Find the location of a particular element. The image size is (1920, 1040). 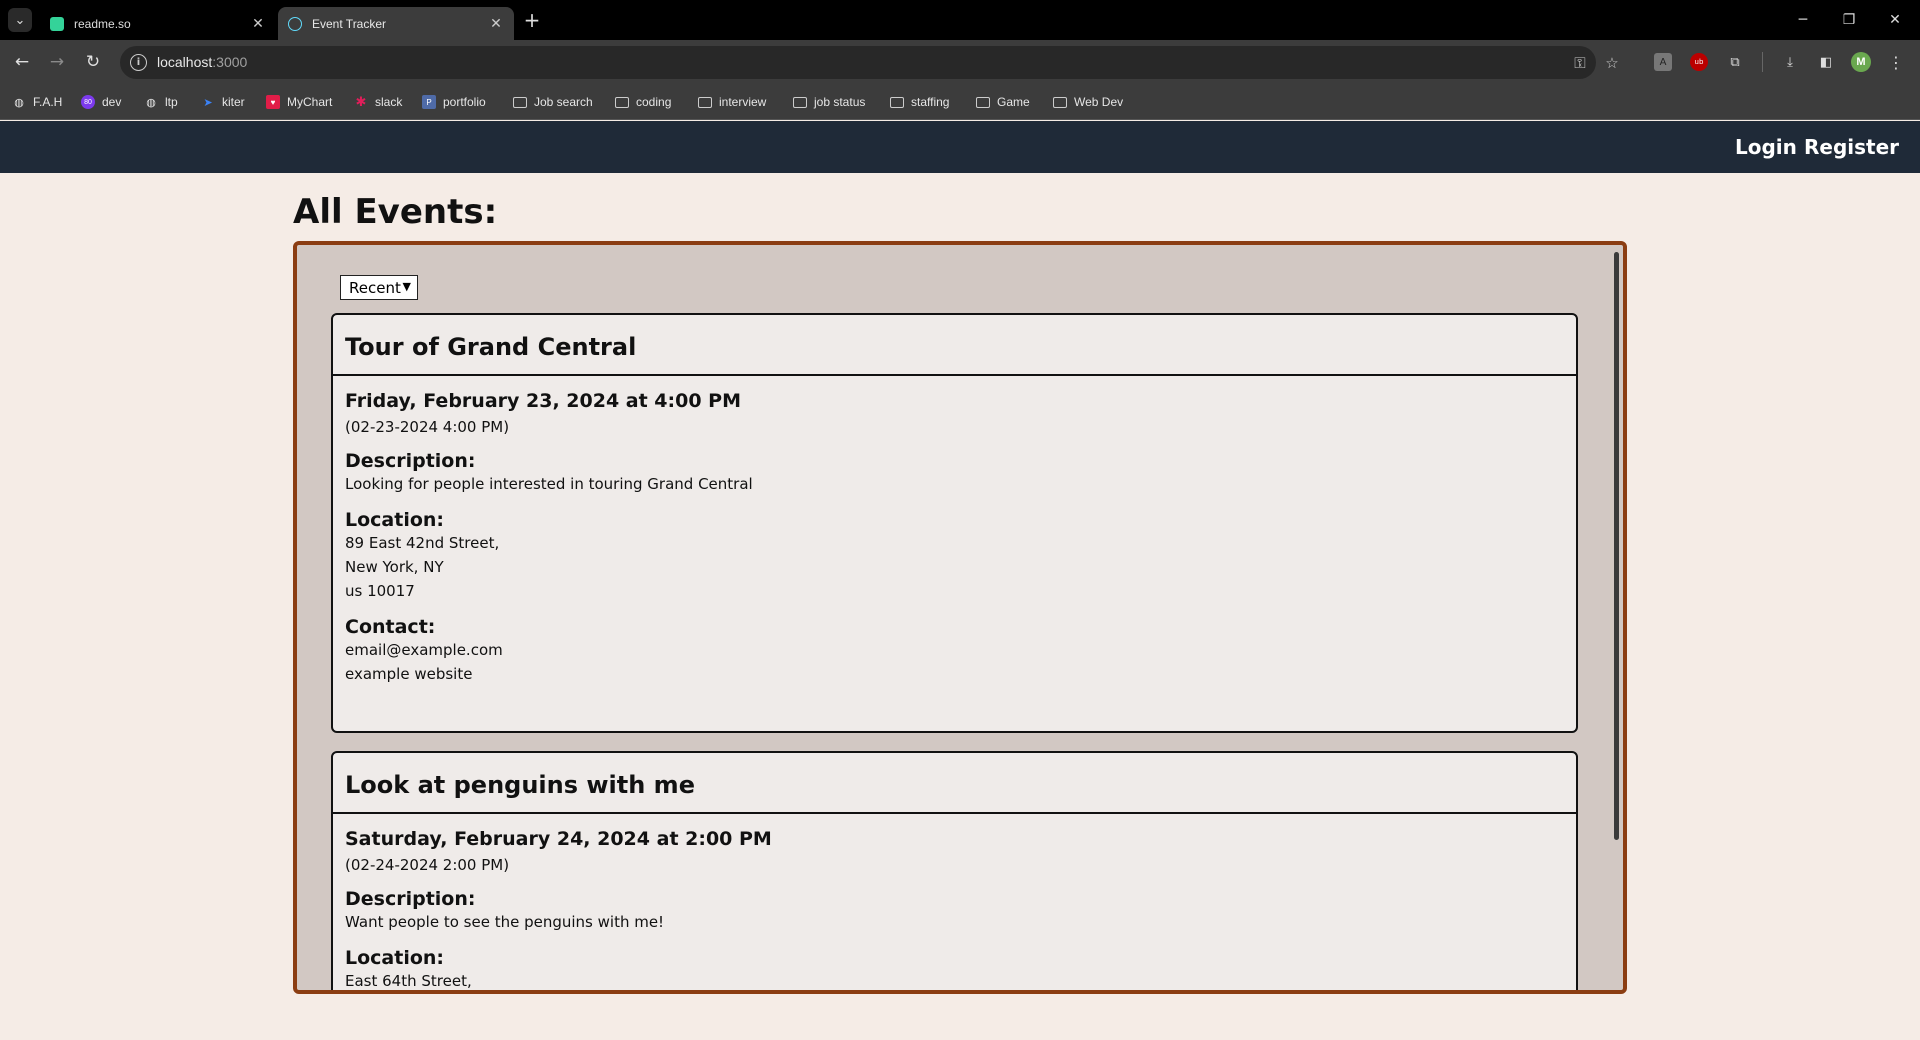

bookmark-folder-game: Game is located at coordinates (1003, 102).